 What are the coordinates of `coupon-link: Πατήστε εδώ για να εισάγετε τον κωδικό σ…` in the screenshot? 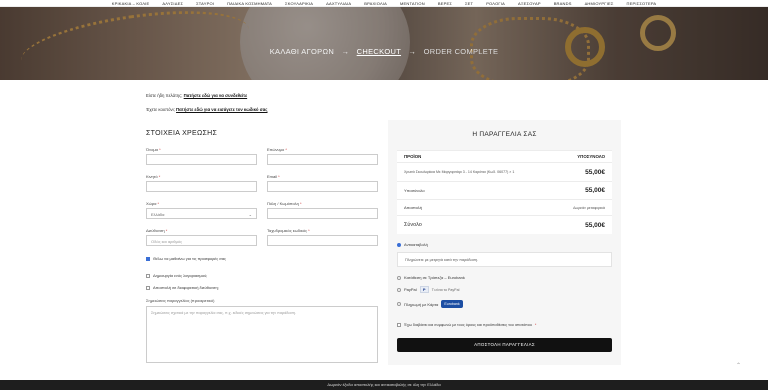 It's located at (221, 109).